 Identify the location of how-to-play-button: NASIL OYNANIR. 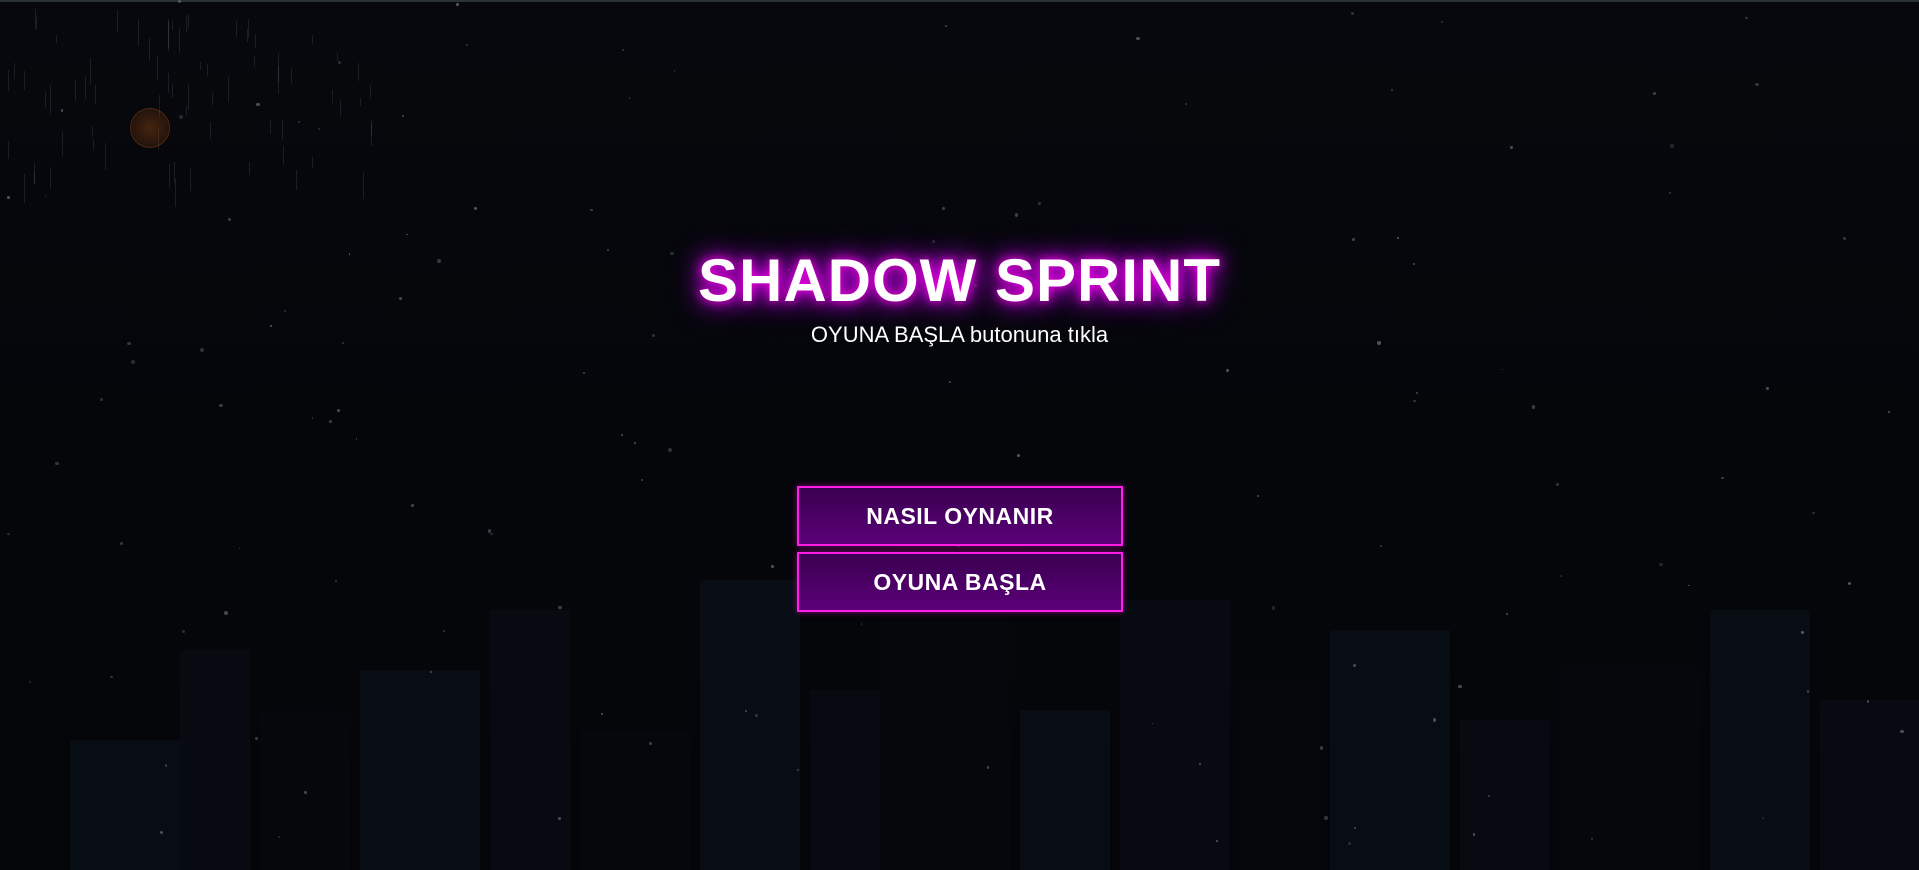
(960, 516).